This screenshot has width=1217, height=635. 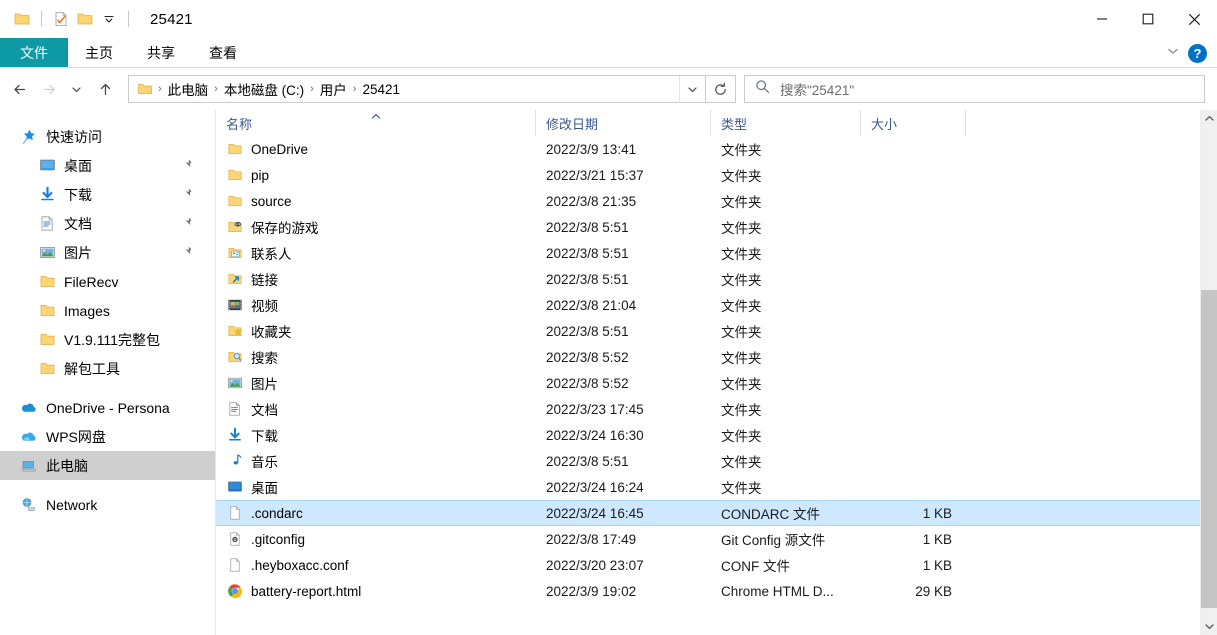 I want to click on ribbon-tab-bar: 文件 主页 共享 查看 ?, so click(x=608, y=53).